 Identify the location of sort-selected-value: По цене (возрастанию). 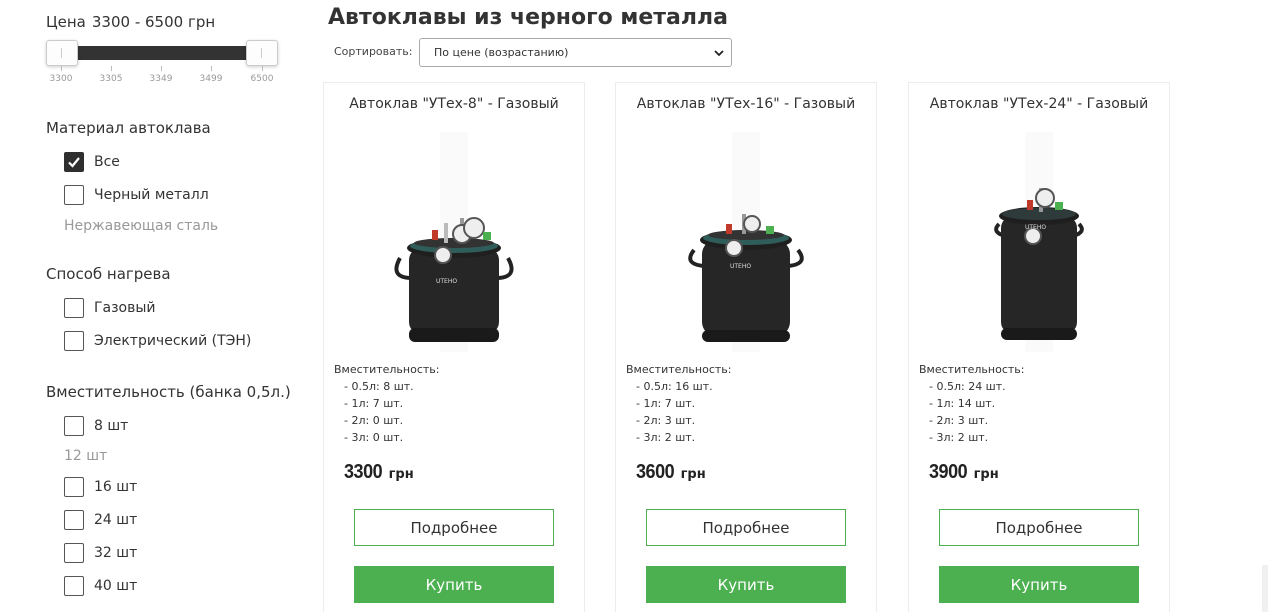
(501, 52).